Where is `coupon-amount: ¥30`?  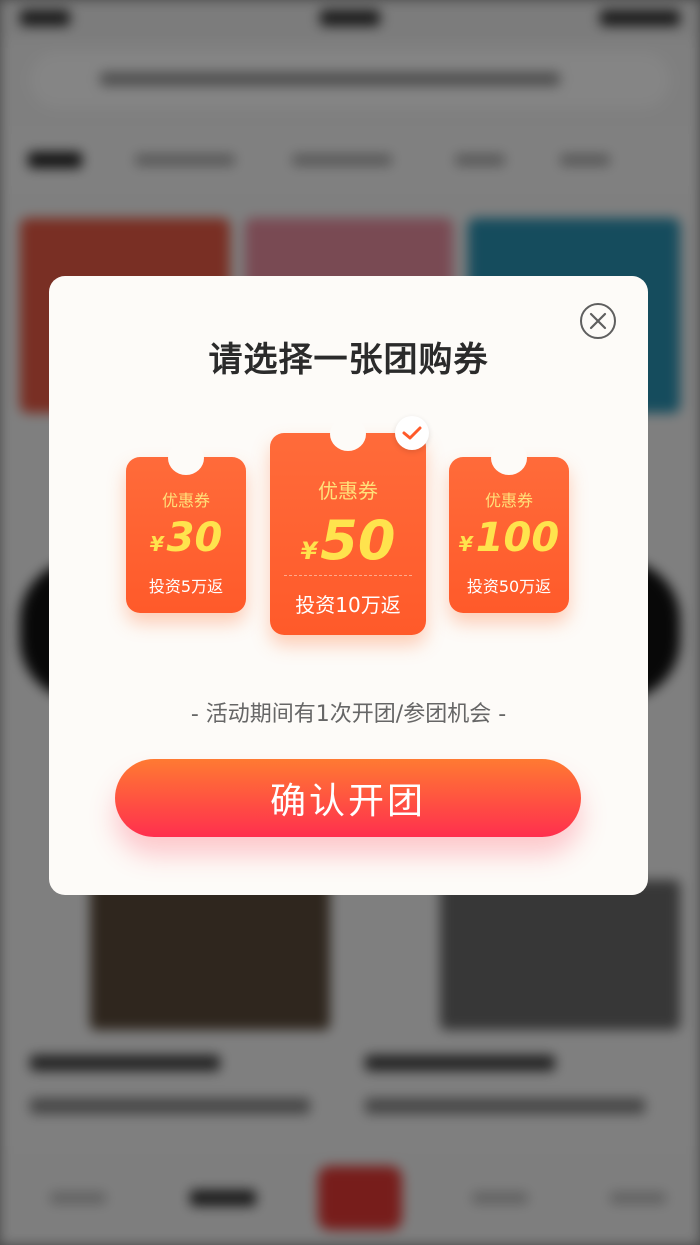
coupon-amount: ¥30 is located at coordinates (186, 538).